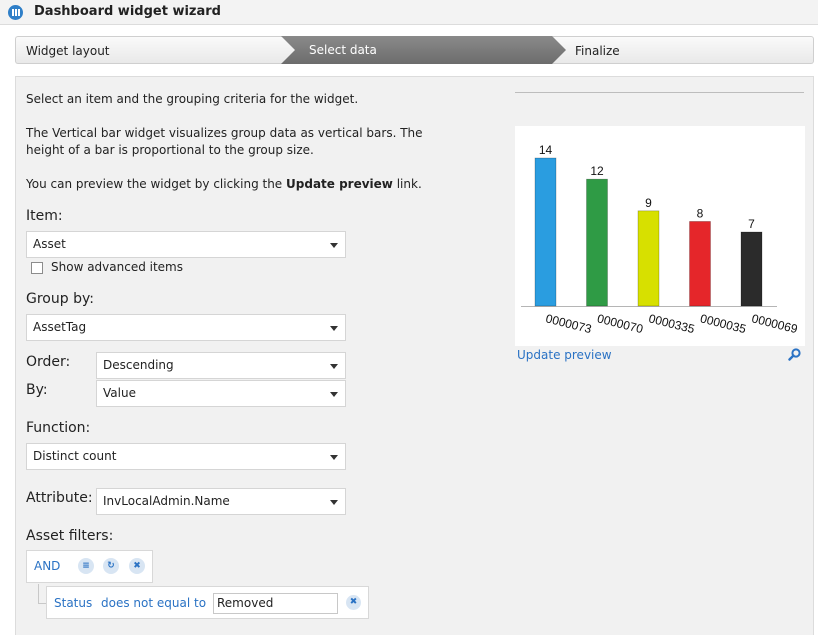  Describe the element at coordinates (58, 428) in the screenshot. I see `function-label: Function:` at that location.